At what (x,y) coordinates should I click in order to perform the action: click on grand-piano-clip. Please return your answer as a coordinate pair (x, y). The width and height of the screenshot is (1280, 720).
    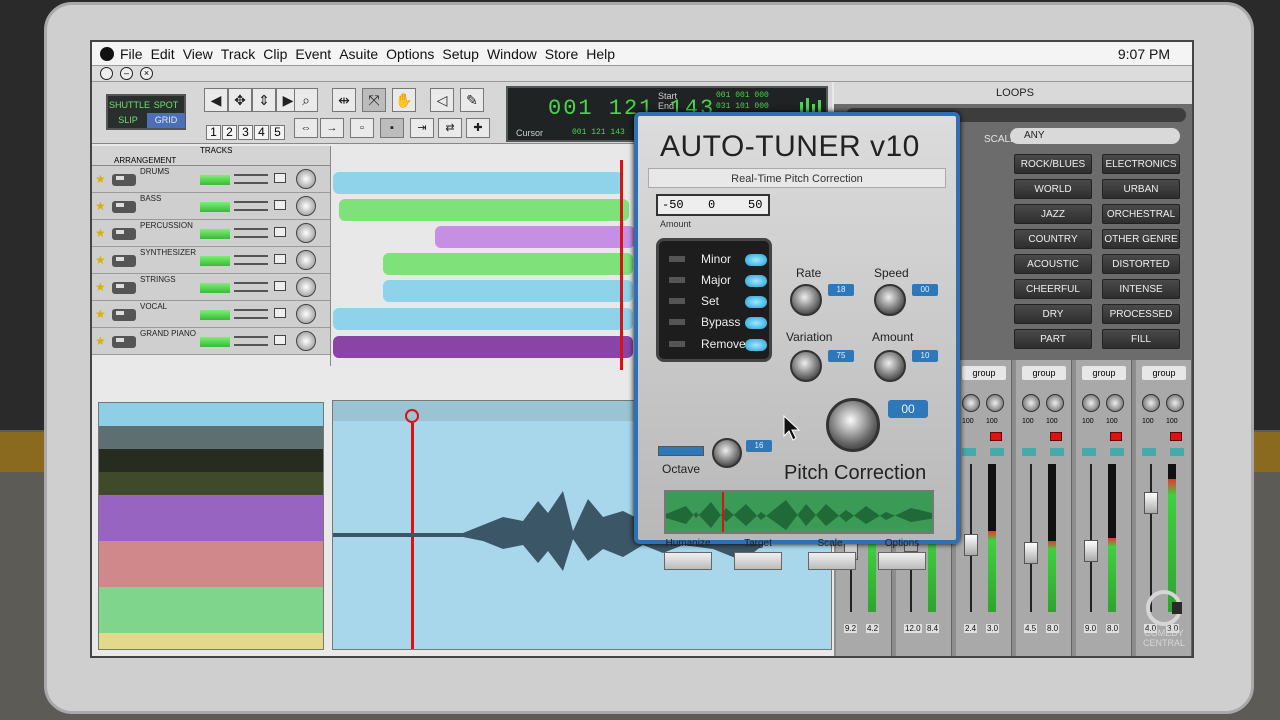
    Looking at the image, I should click on (483, 347).